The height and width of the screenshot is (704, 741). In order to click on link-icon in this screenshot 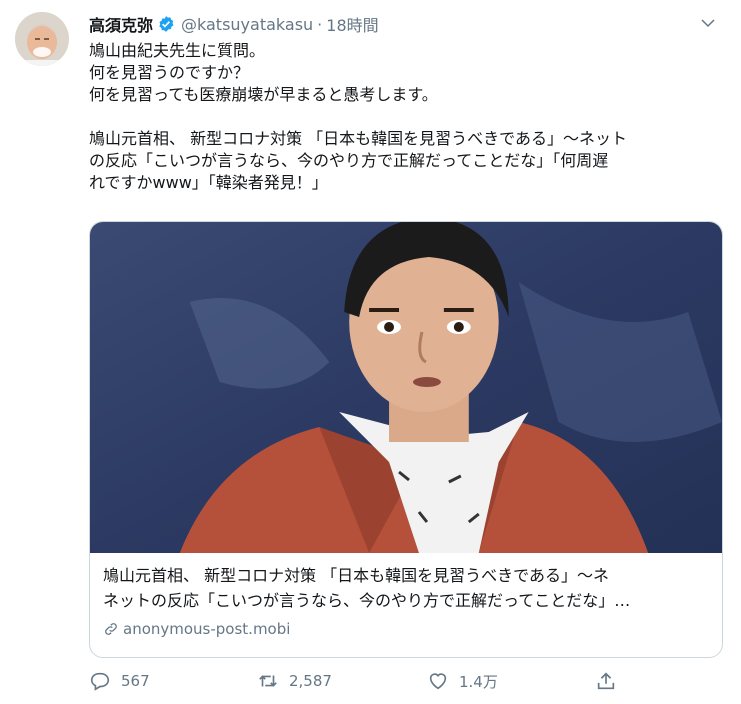, I will do `click(111, 629)`.